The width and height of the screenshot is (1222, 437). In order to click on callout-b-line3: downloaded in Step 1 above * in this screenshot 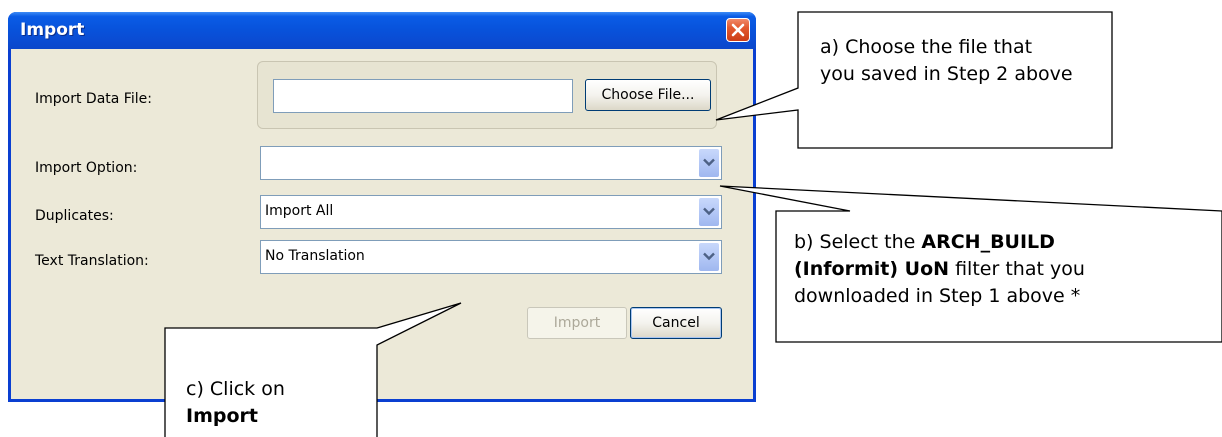, I will do `click(937, 296)`.